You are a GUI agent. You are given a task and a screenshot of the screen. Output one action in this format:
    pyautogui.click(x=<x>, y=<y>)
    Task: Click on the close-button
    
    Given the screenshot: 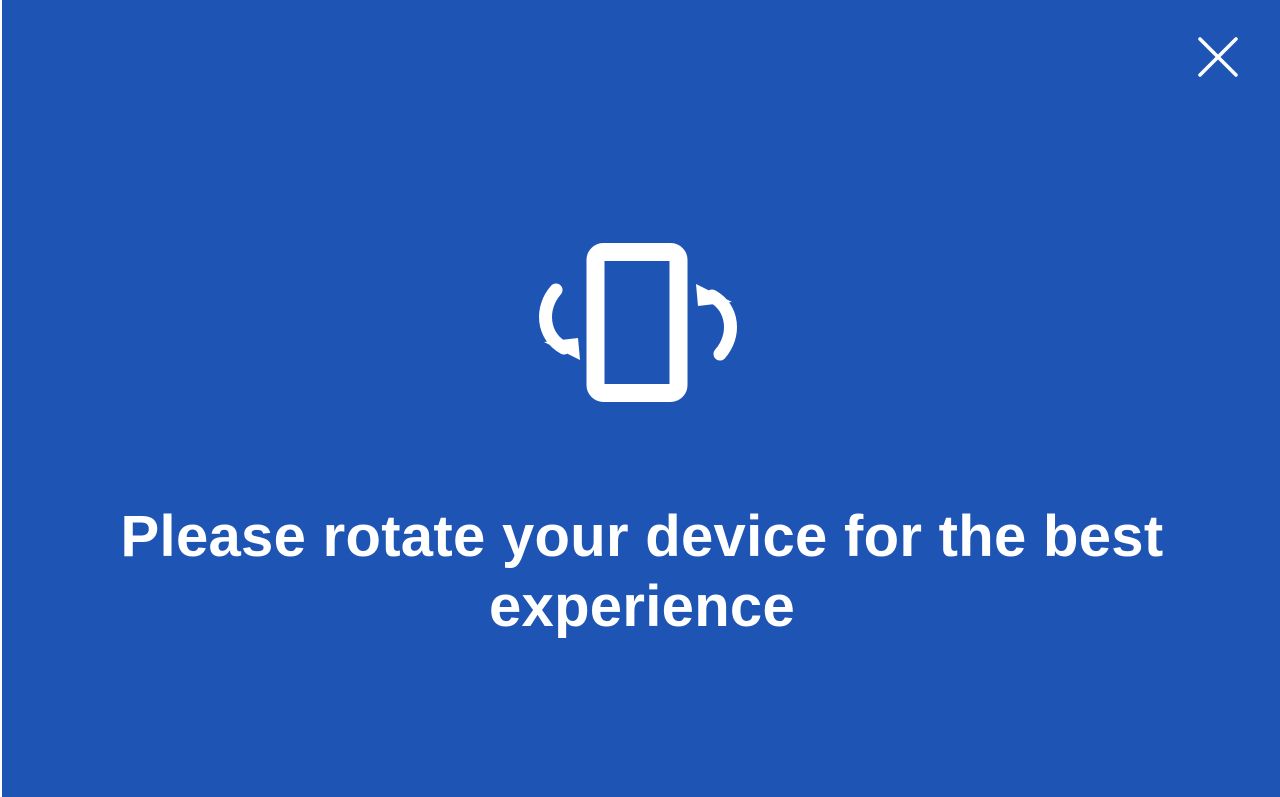 What is the action you would take?
    pyautogui.click(x=1218, y=58)
    